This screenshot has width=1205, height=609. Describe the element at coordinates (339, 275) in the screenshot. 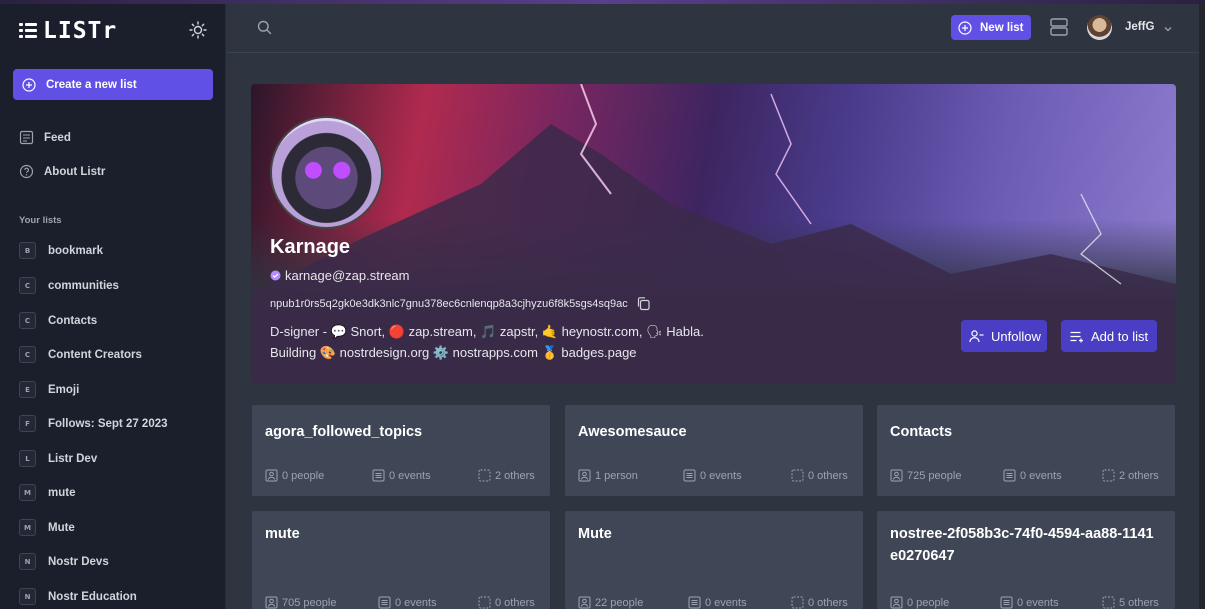

I see `nip05-row: karnage@zap.stream` at that location.